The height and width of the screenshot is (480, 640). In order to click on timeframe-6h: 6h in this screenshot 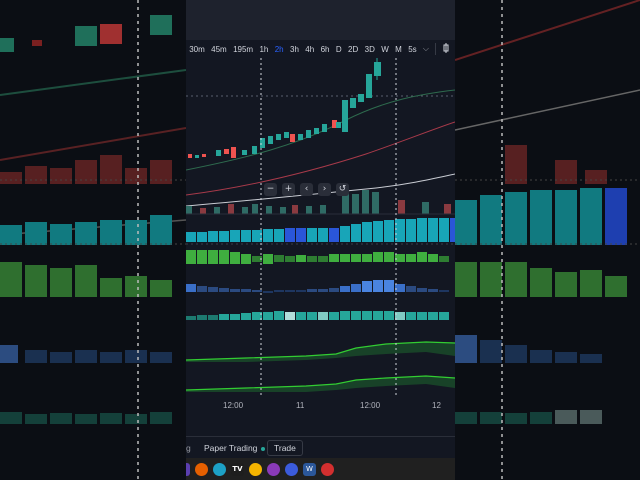, I will do `click(324, 49)`.